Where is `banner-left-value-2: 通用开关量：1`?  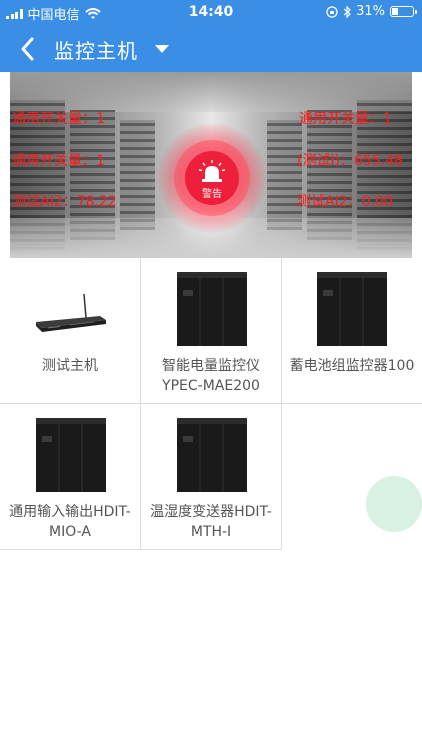
banner-left-value-2: 通用开关量：1 is located at coordinates (58, 161).